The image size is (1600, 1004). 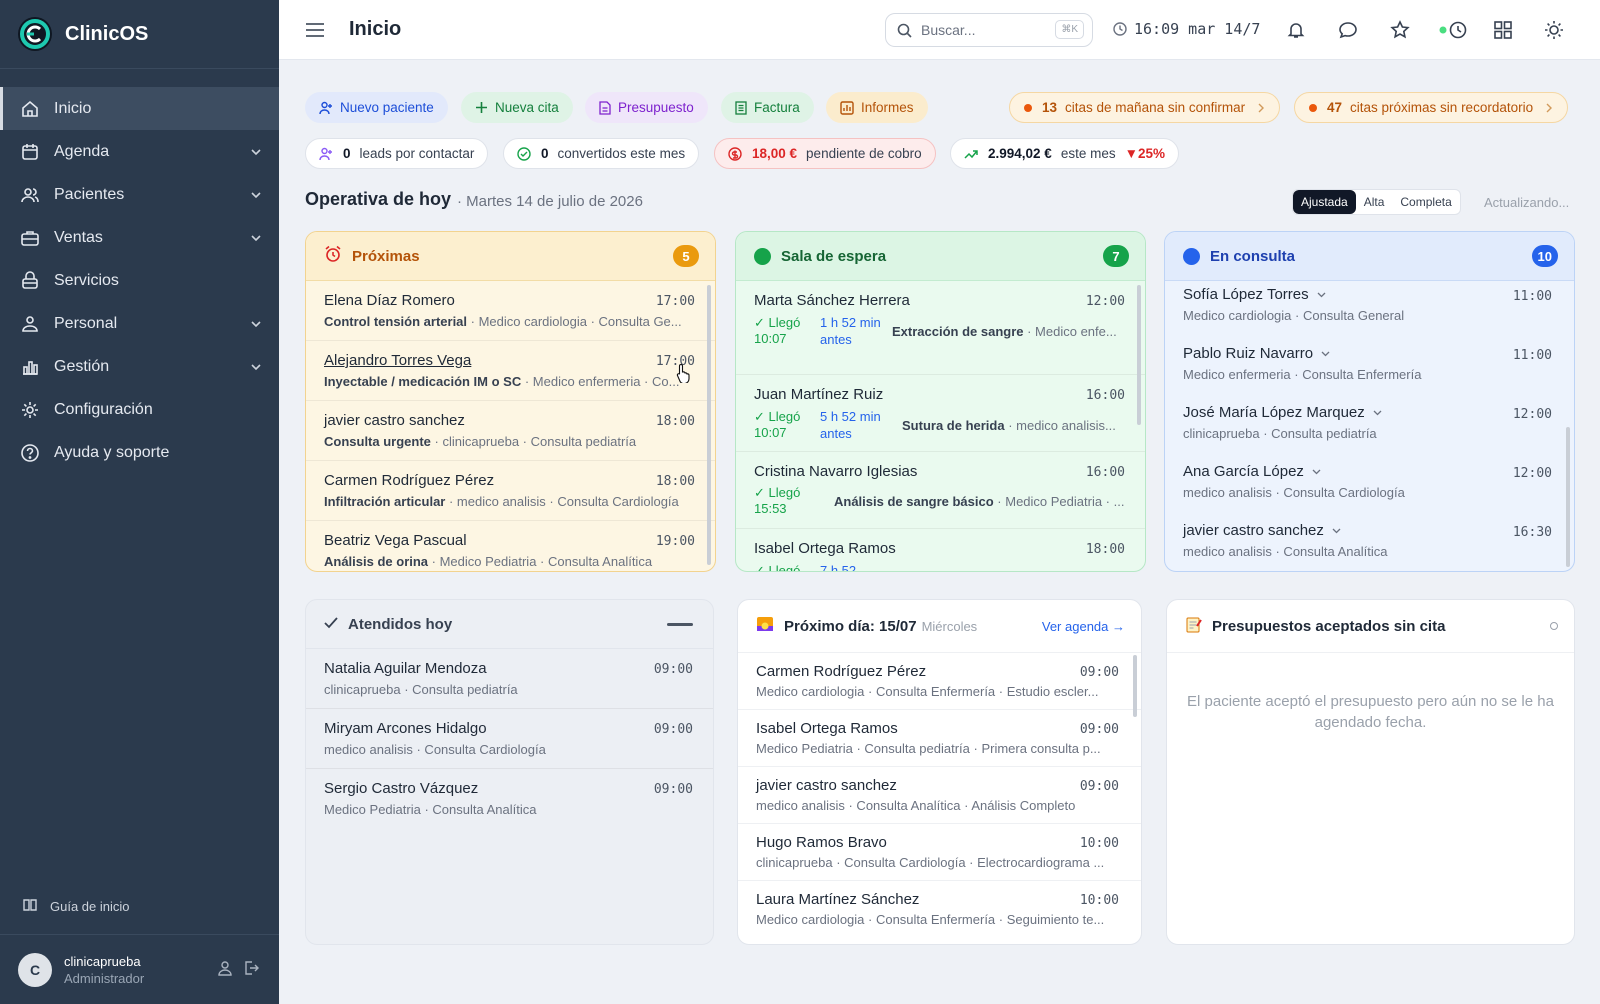 I want to click on appointment-time: 16:00, so click(x=1105, y=395).